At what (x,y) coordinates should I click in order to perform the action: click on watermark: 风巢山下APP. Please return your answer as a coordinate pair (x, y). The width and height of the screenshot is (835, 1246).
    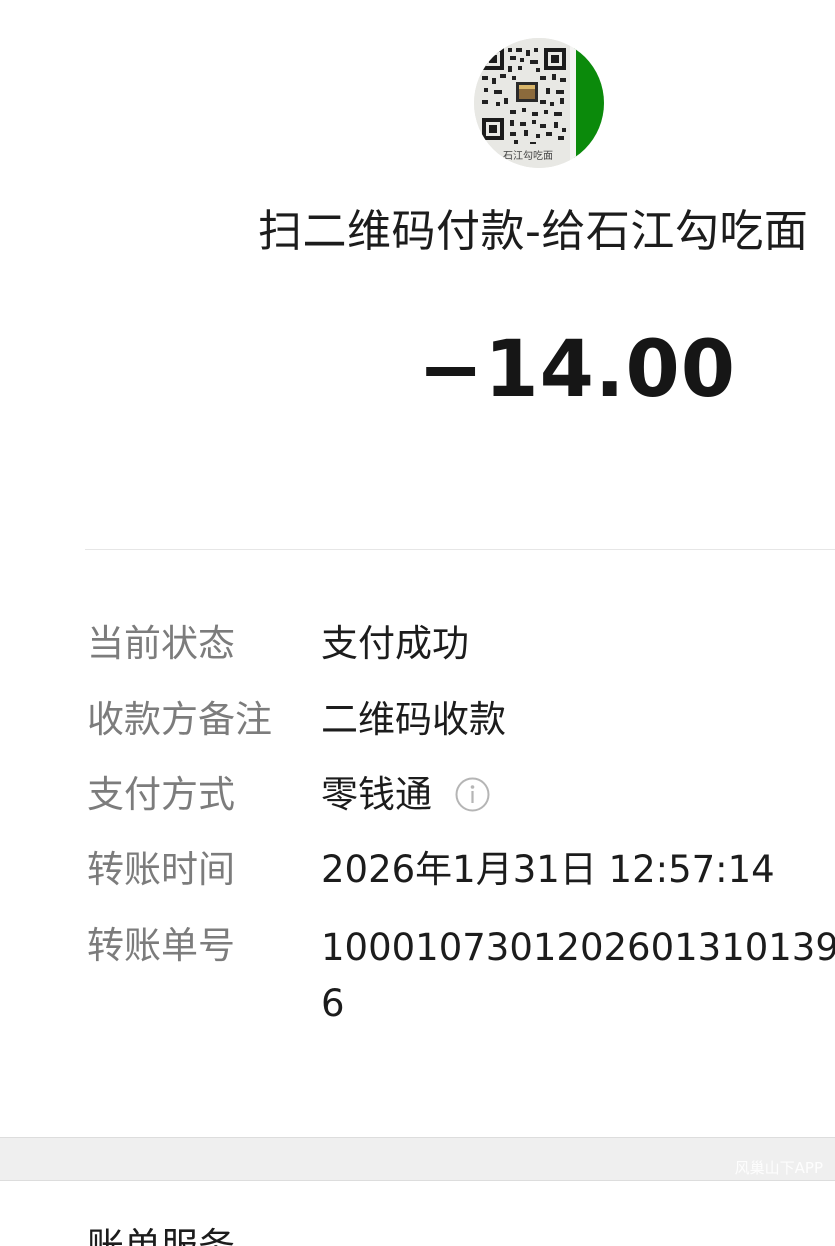
    Looking at the image, I should click on (778, 1168).